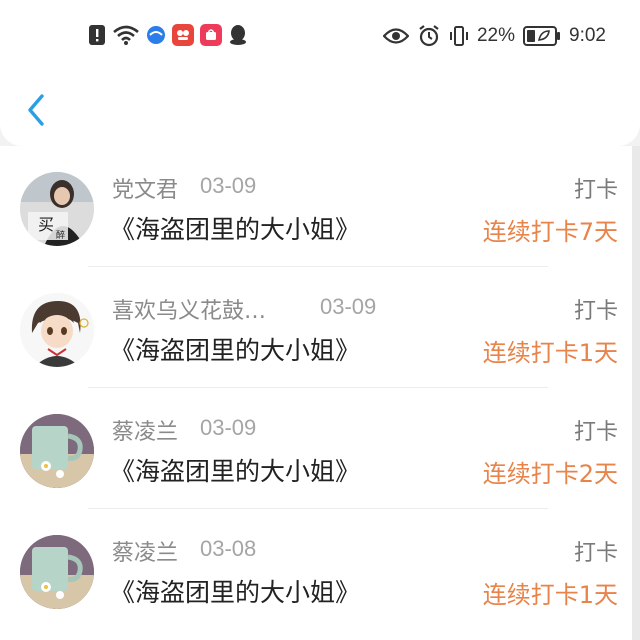 This screenshot has width=640, height=640. I want to click on scrollbar, so click(636, 393).